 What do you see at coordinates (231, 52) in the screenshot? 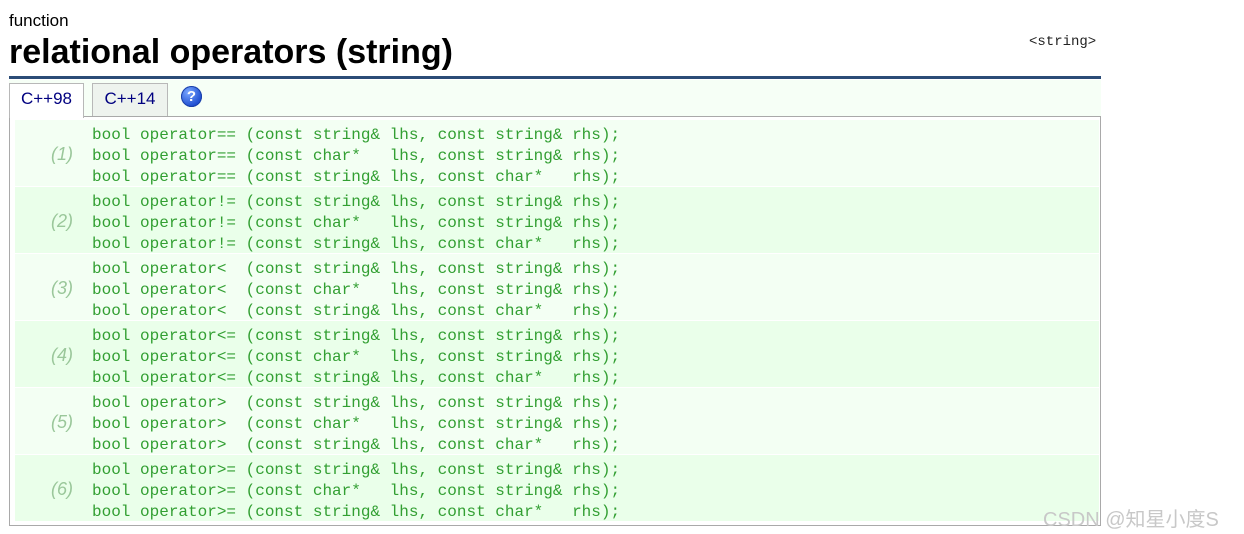
I see `page-title: relational operators (string)` at bounding box center [231, 52].